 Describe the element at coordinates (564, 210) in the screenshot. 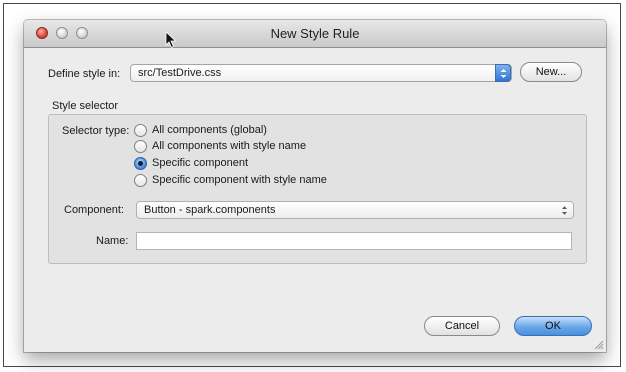

I see `select-arrows-icon` at that location.